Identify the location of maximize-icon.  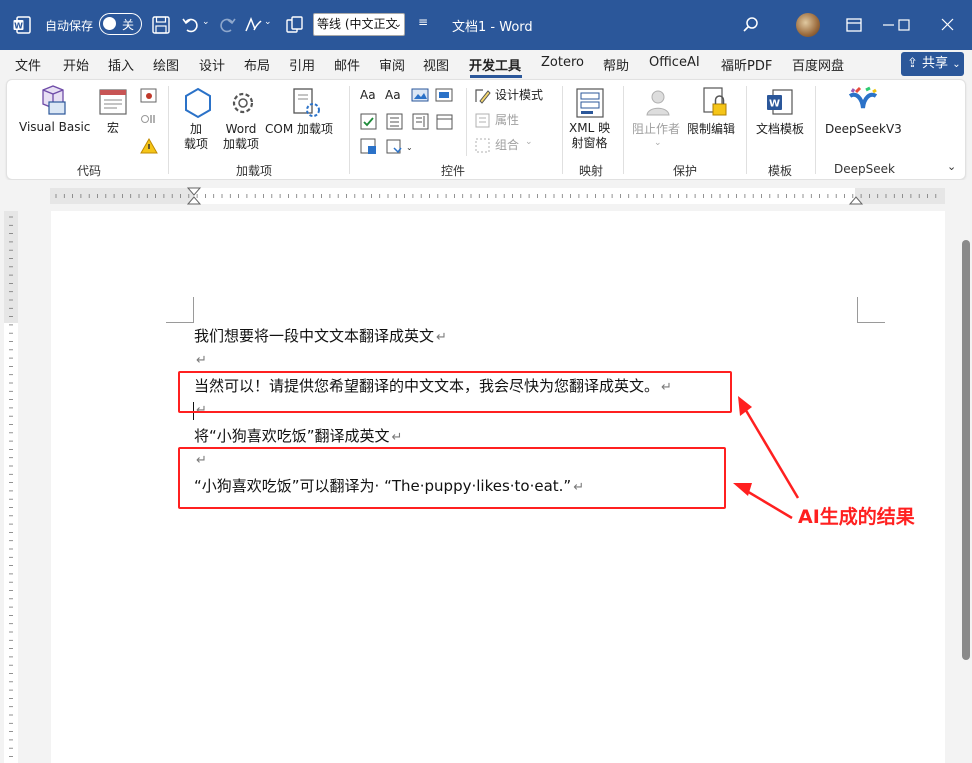
(904, 25).